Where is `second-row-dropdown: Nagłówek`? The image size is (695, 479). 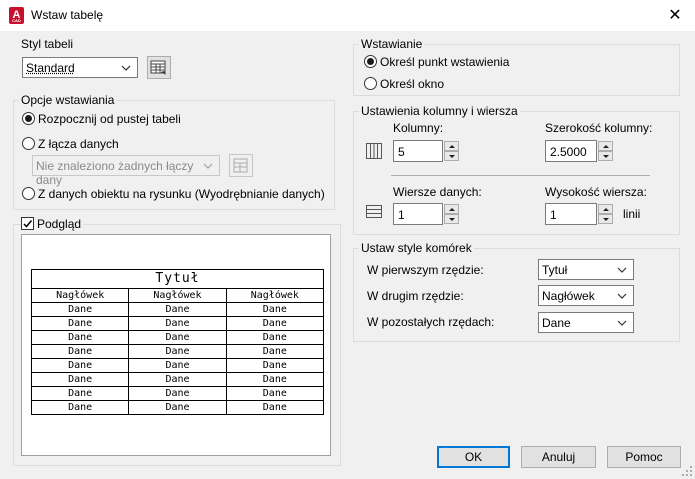 second-row-dropdown: Nagłówek is located at coordinates (586, 295).